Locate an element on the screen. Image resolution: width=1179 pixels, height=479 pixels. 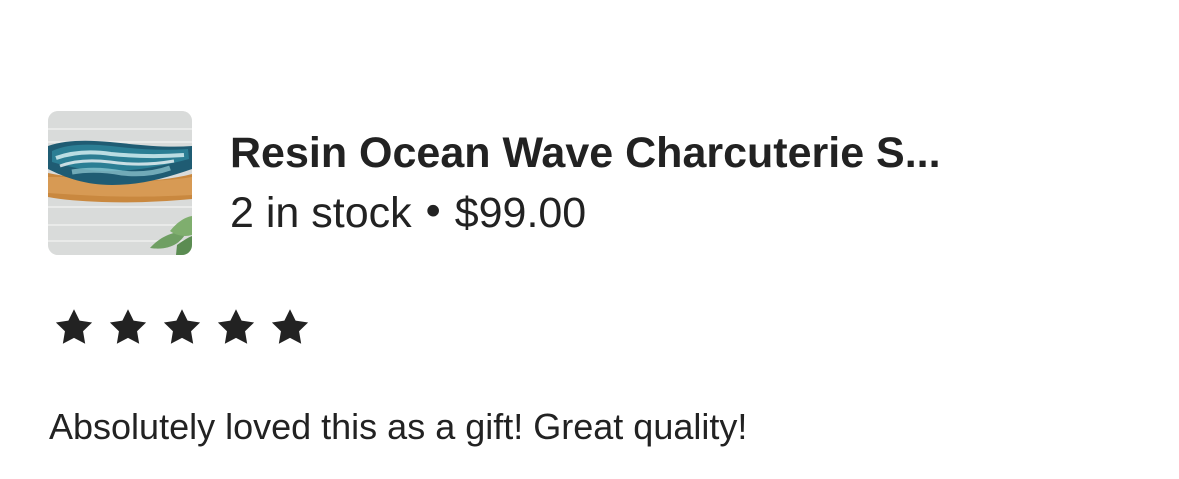
product-thumbnail is located at coordinates (120, 183).